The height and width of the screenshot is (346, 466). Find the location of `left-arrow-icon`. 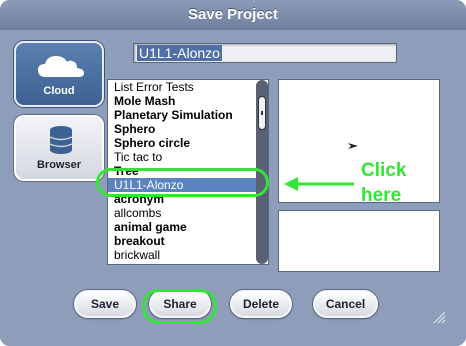

left-arrow-icon is located at coordinates (319, 186).